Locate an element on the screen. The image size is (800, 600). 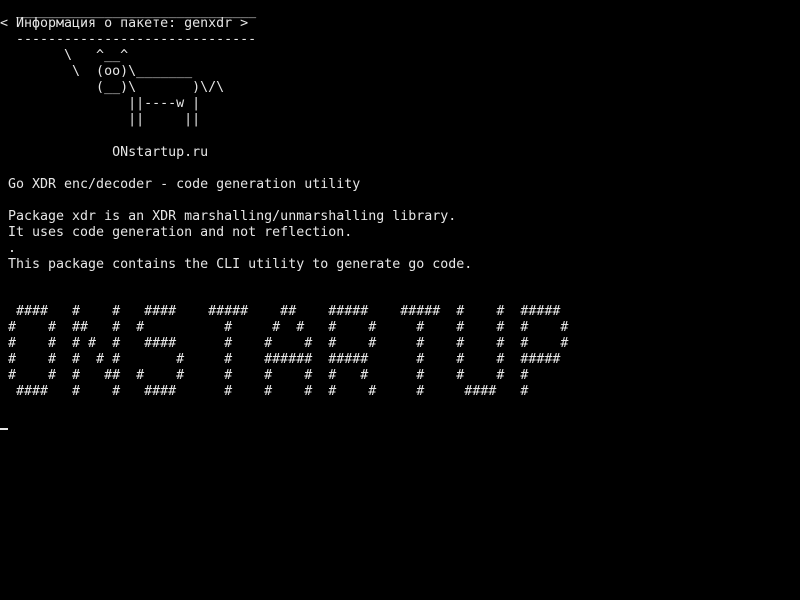
ascii-banner-line: # # # # # # # ###### ##### # # # ##### is located at coordinates (284, 359).